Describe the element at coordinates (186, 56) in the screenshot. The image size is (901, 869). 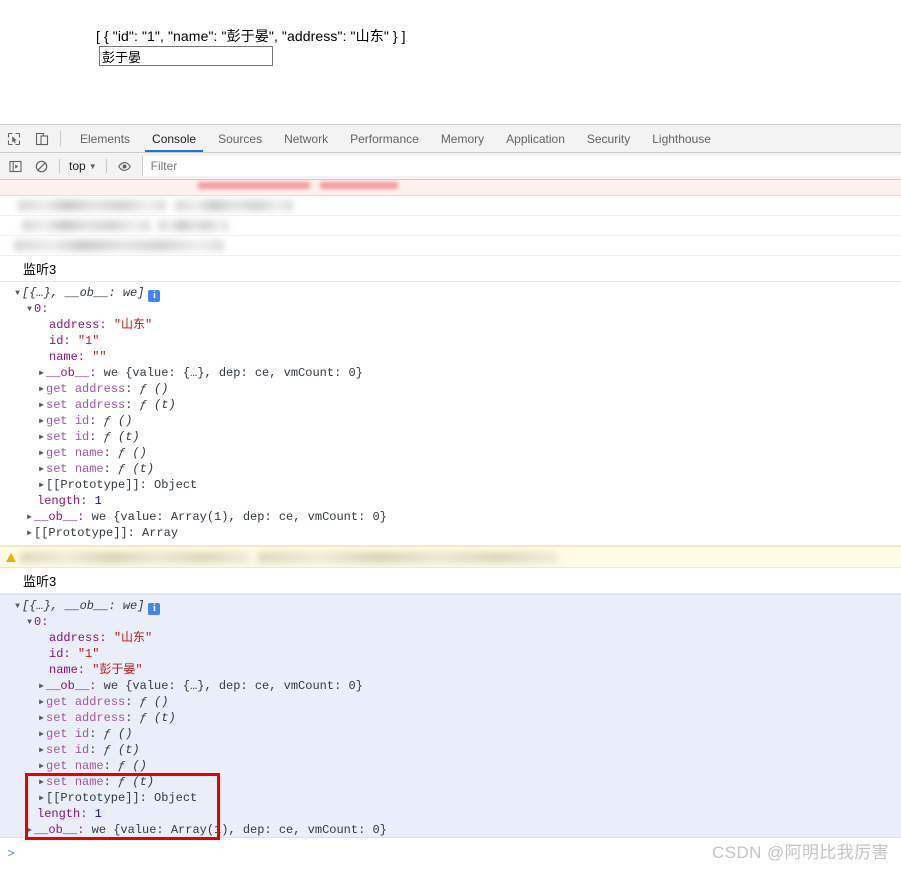
I see `name-input-field` at that location.